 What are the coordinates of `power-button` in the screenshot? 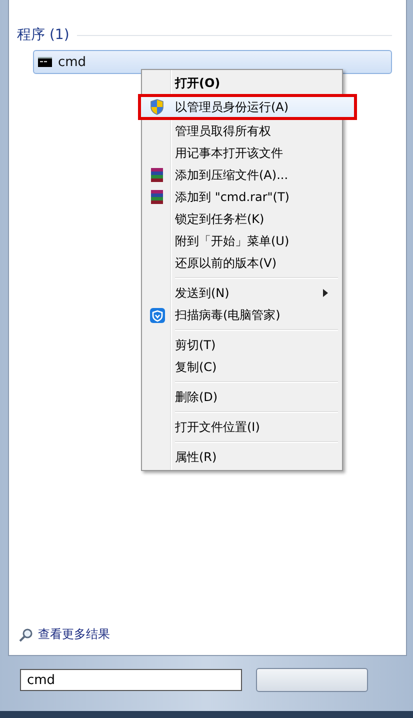 It's located at (312, 680).